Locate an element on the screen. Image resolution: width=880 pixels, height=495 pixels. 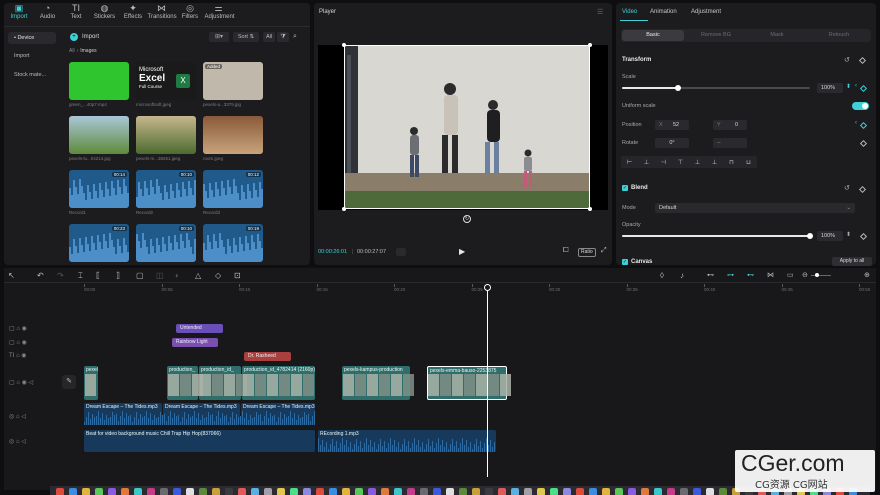
zoom-out-icon: ⊖ is located at coordinates (805, 275).